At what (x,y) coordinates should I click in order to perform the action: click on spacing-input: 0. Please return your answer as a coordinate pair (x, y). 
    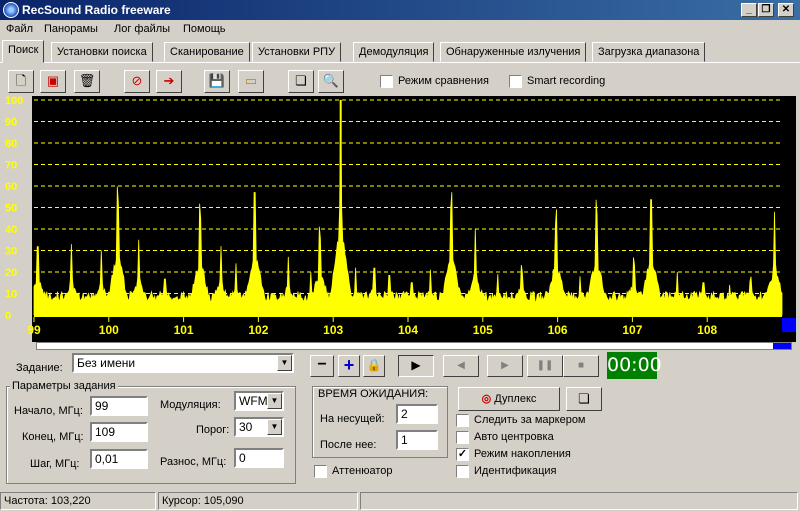
    Looking at the image, I should click on (259, 458).